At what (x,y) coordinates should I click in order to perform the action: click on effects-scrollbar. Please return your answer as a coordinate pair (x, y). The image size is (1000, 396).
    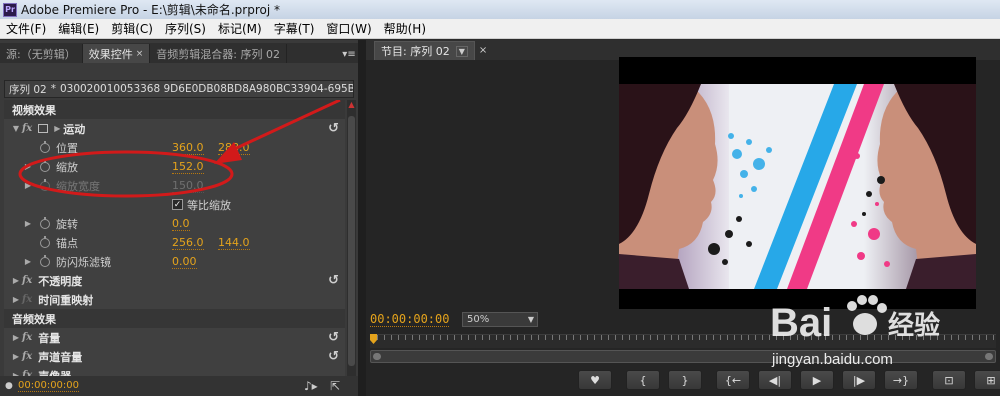
    Looking at the image, I should click on (351, 239).